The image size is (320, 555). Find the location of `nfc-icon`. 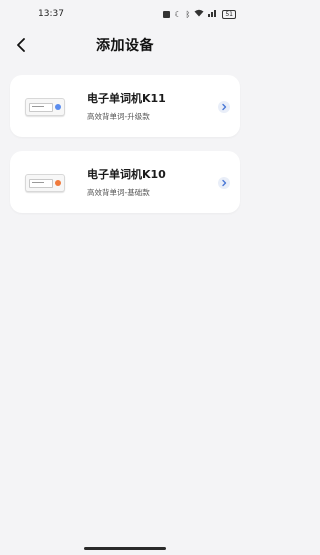

nfc-icon is located at coordinates (167, 14).